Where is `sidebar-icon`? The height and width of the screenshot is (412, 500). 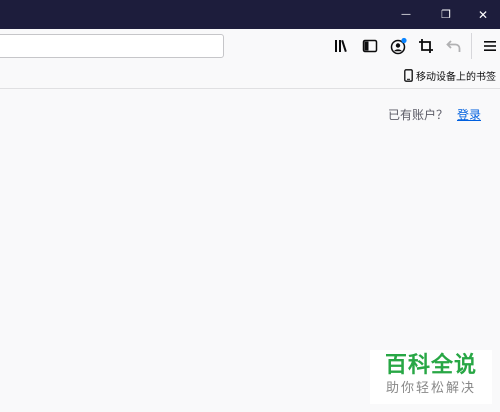 sidebar-icon is located at coordinates (370, 46).